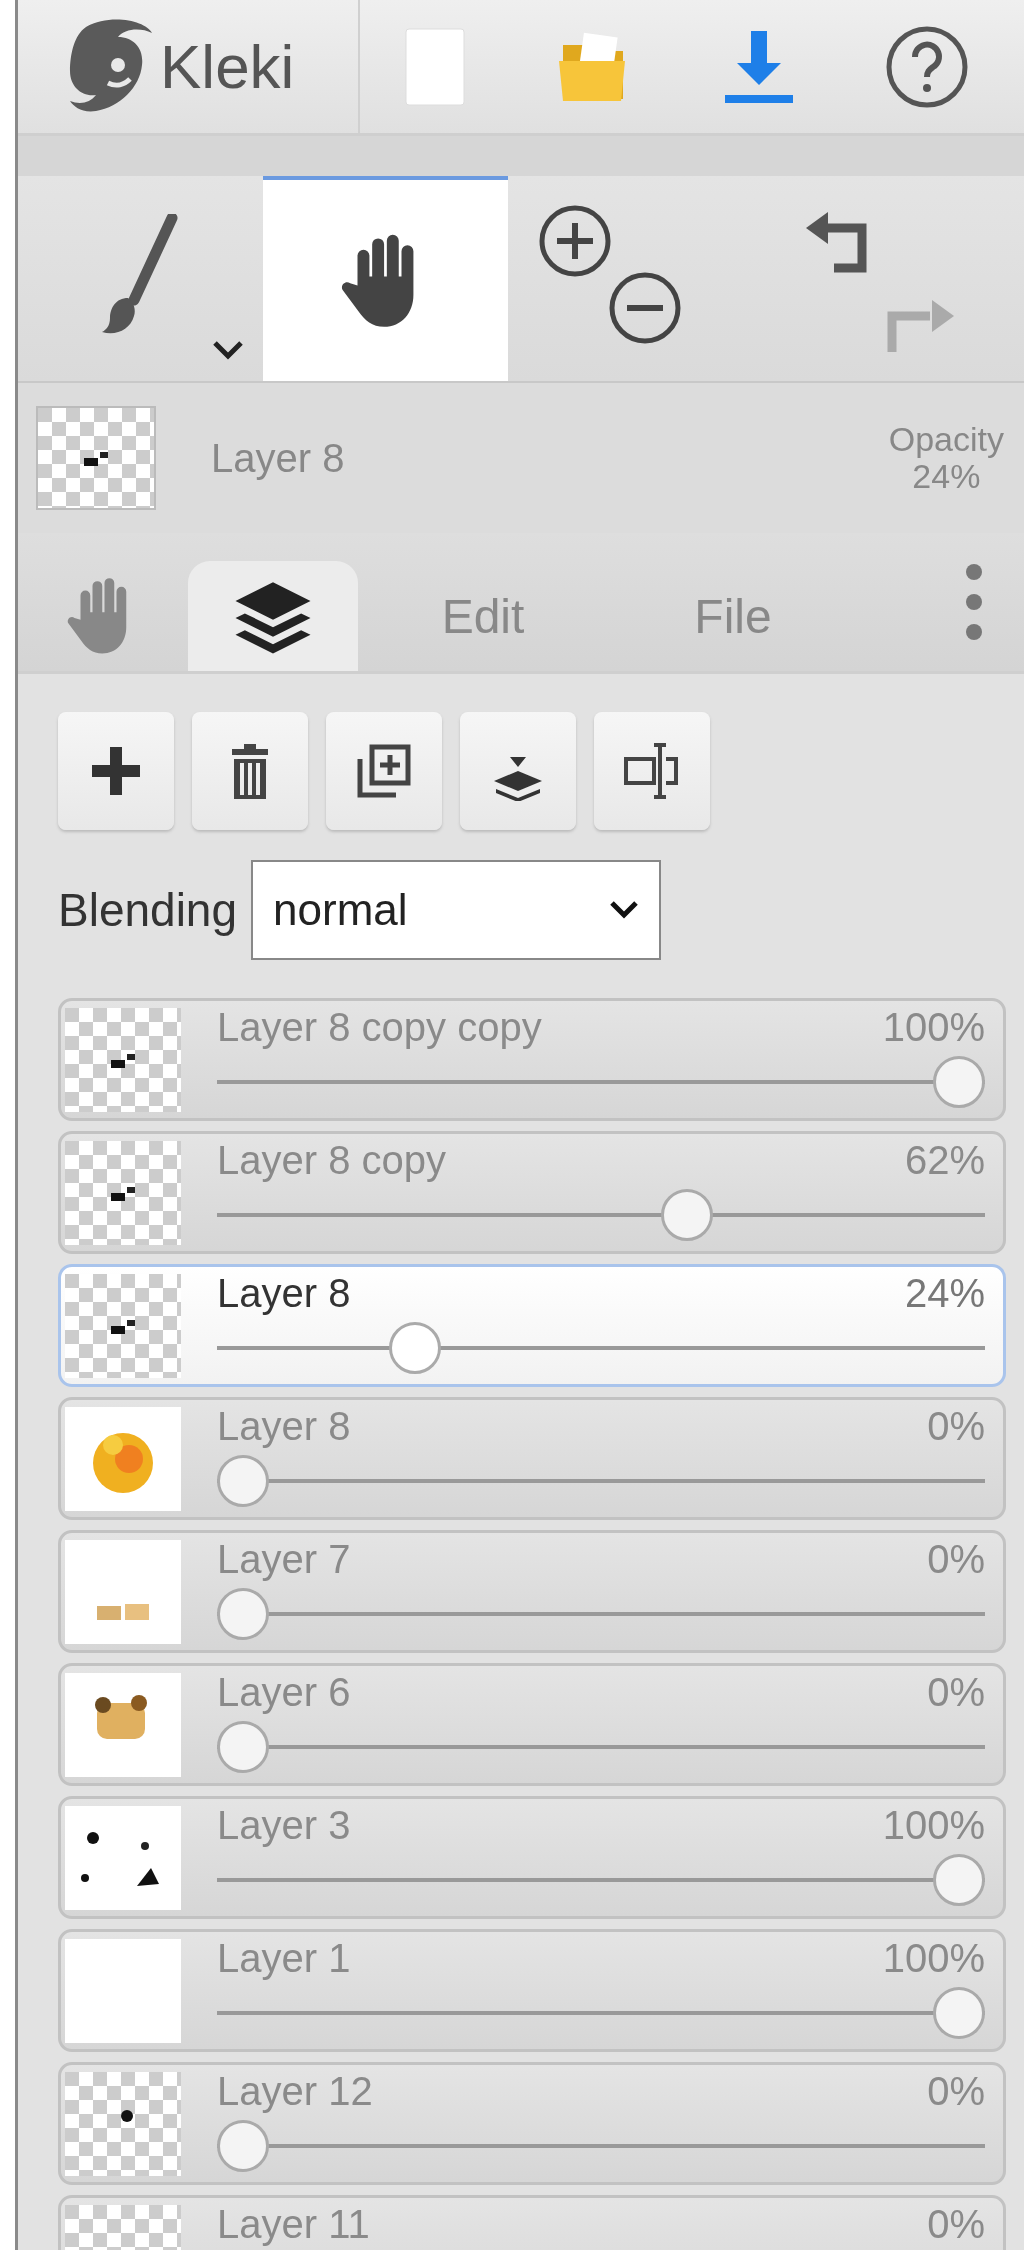 This screenshot has height=2250, width=1024. Describe the element at coordinates (532, 2222) in the screenshot. I see `layer-row: Layer 11 0%` at that location.